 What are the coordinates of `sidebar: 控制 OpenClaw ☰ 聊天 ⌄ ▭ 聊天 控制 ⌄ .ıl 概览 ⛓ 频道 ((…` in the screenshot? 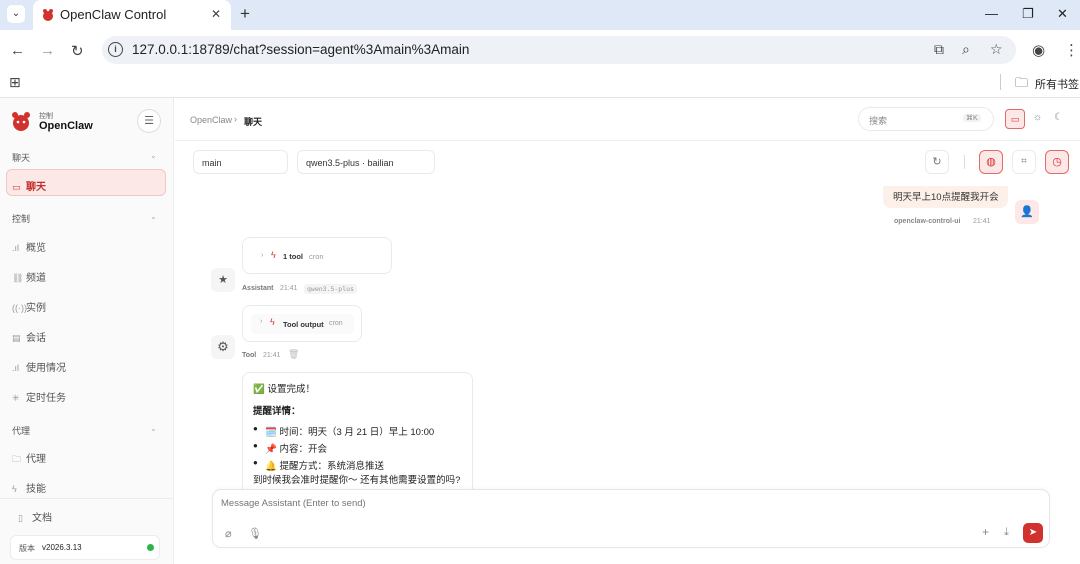 It's located at (87, 331).